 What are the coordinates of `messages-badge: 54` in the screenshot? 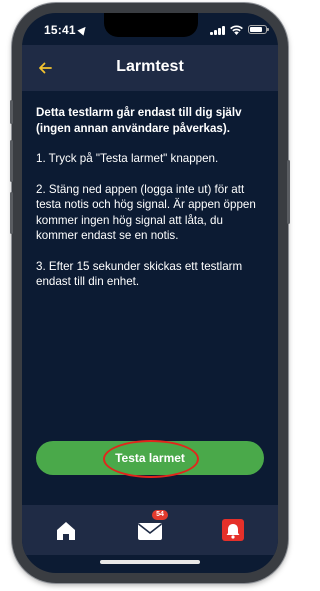 It's located at (160, 515).